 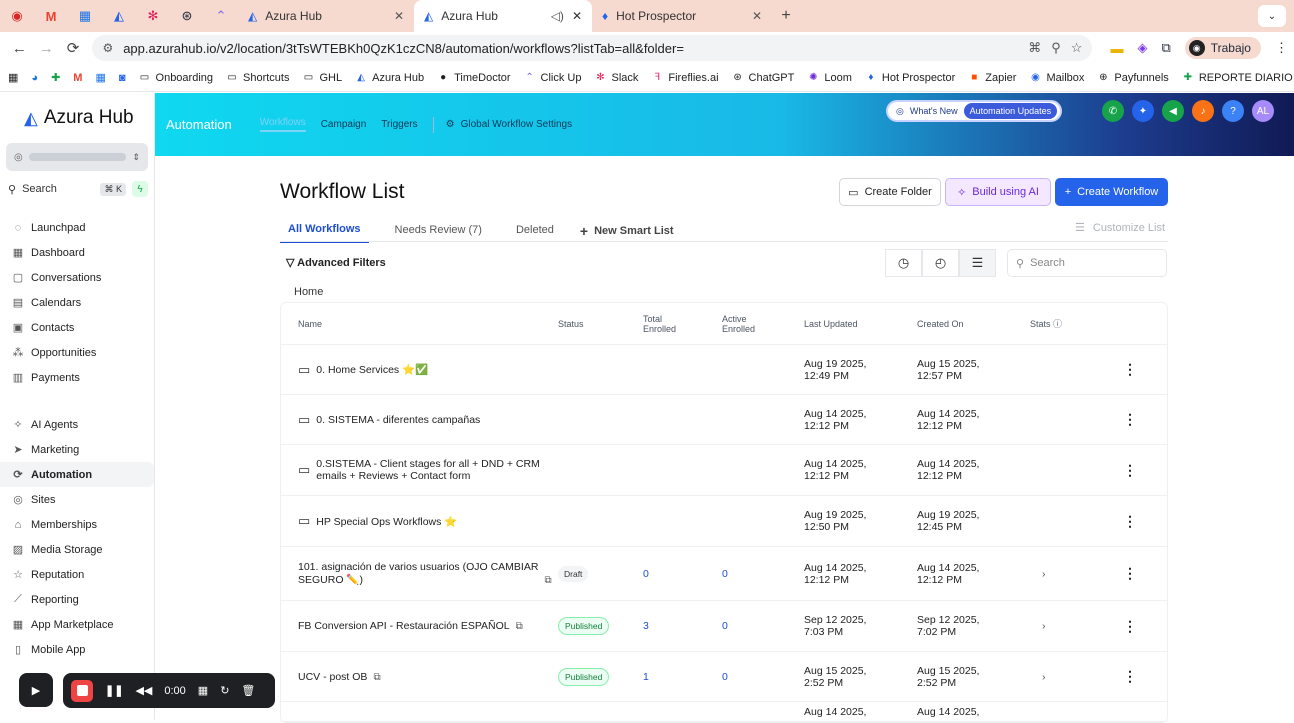 I want to click on bookmark-fireflies: ꟻ Fireflies.ai, so click(x=685, y=78).